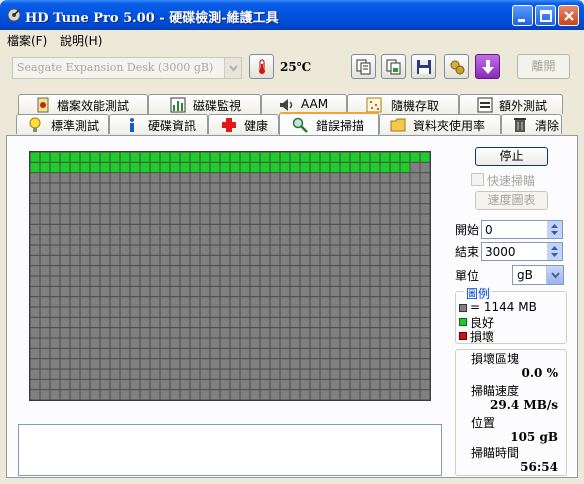 This screenshot has width=584, height=484. I want to click on minimize-button, so click(522, 15).